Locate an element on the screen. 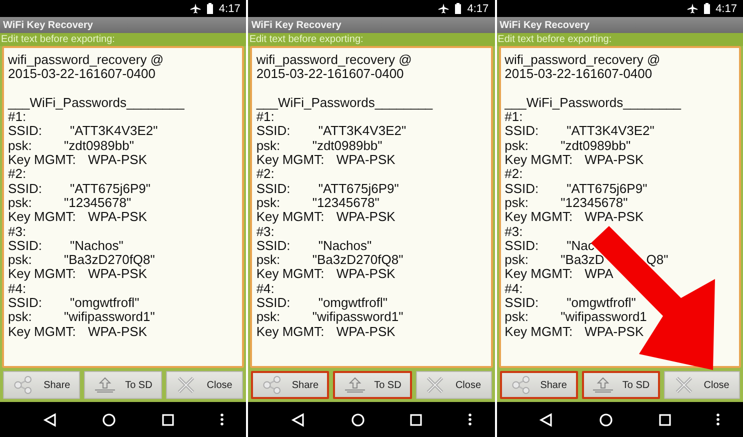 The height and width of the screenshot is (437, 743). prompt-text: Edit text before exporting: is located at coordinates (555, 39).